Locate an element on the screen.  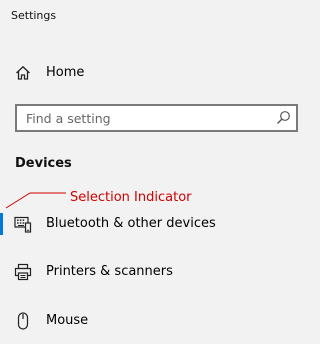
search-icon is located at coordinates (283, 117).